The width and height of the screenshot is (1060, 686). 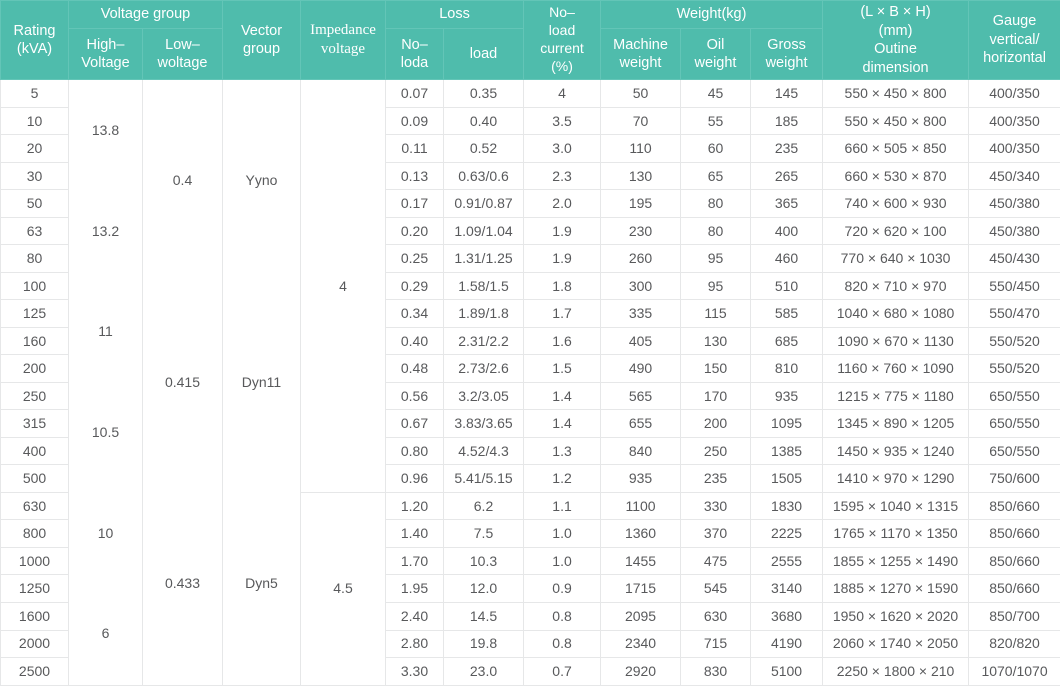 What do you see at coordinates (896, 314) in the screenshot?
I see `cell-outline-dimension: 1040 × 680 × 1080` at bounding box center [896, 314].